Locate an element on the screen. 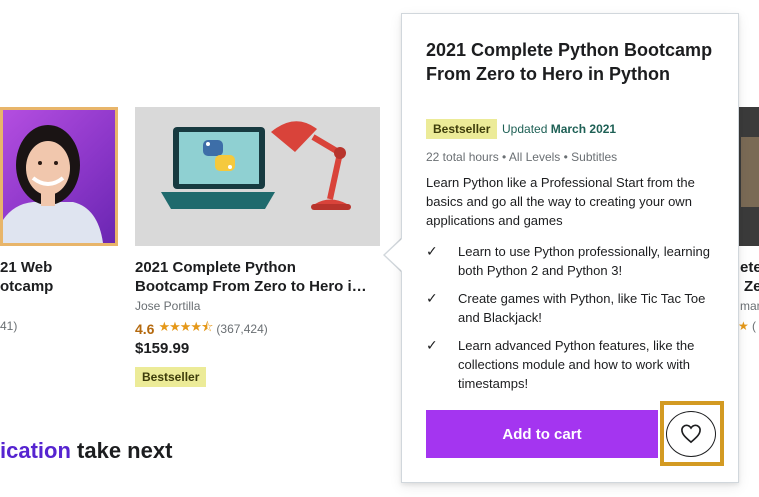 Image resolution: width=759 pixels, height=497 pixels. course-thumbnail-right is located at coordinates (748, 176).